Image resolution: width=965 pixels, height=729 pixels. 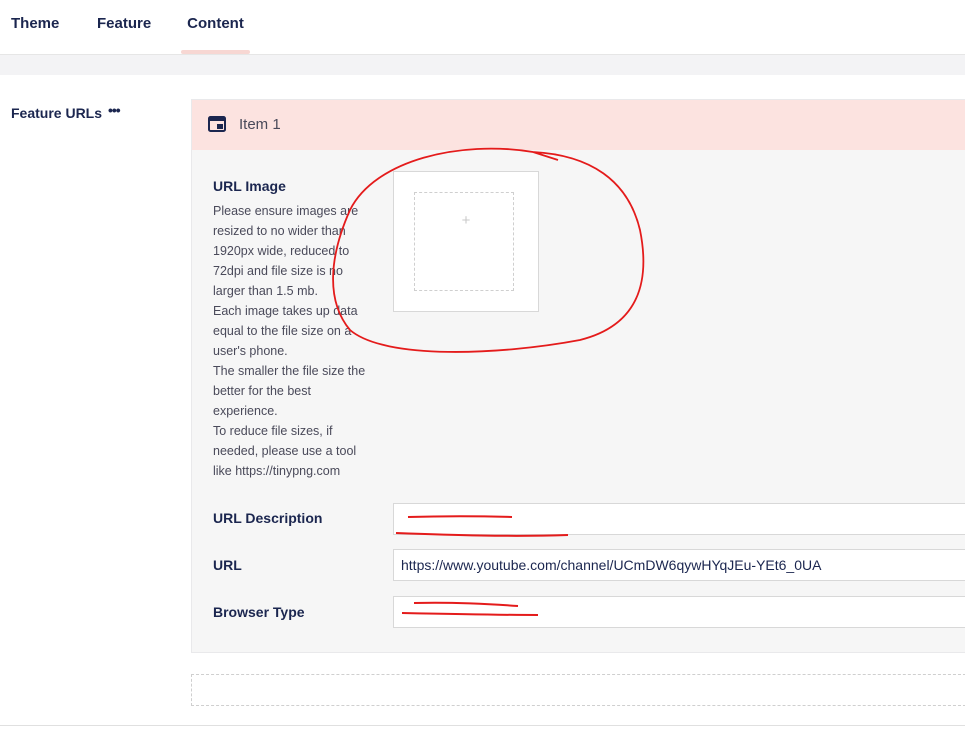 I want to click on section-divider, so click(x=482, y=65).